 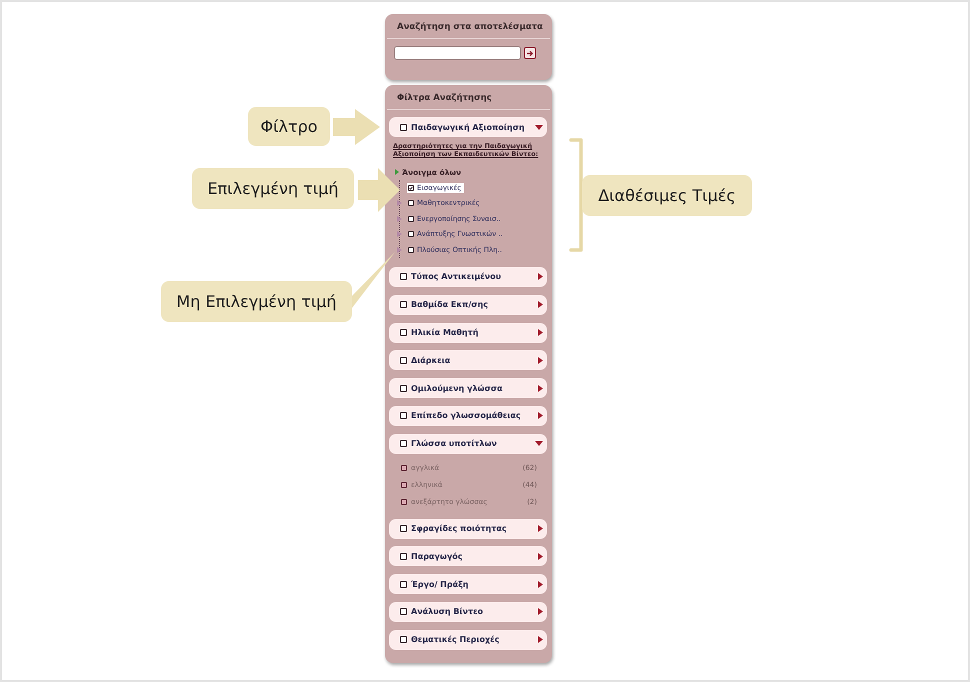 What do you see at coordinates (468, 360) in the screenshot?
I see `filter-header: Διάρκεια` at bounding box center [468, 360].